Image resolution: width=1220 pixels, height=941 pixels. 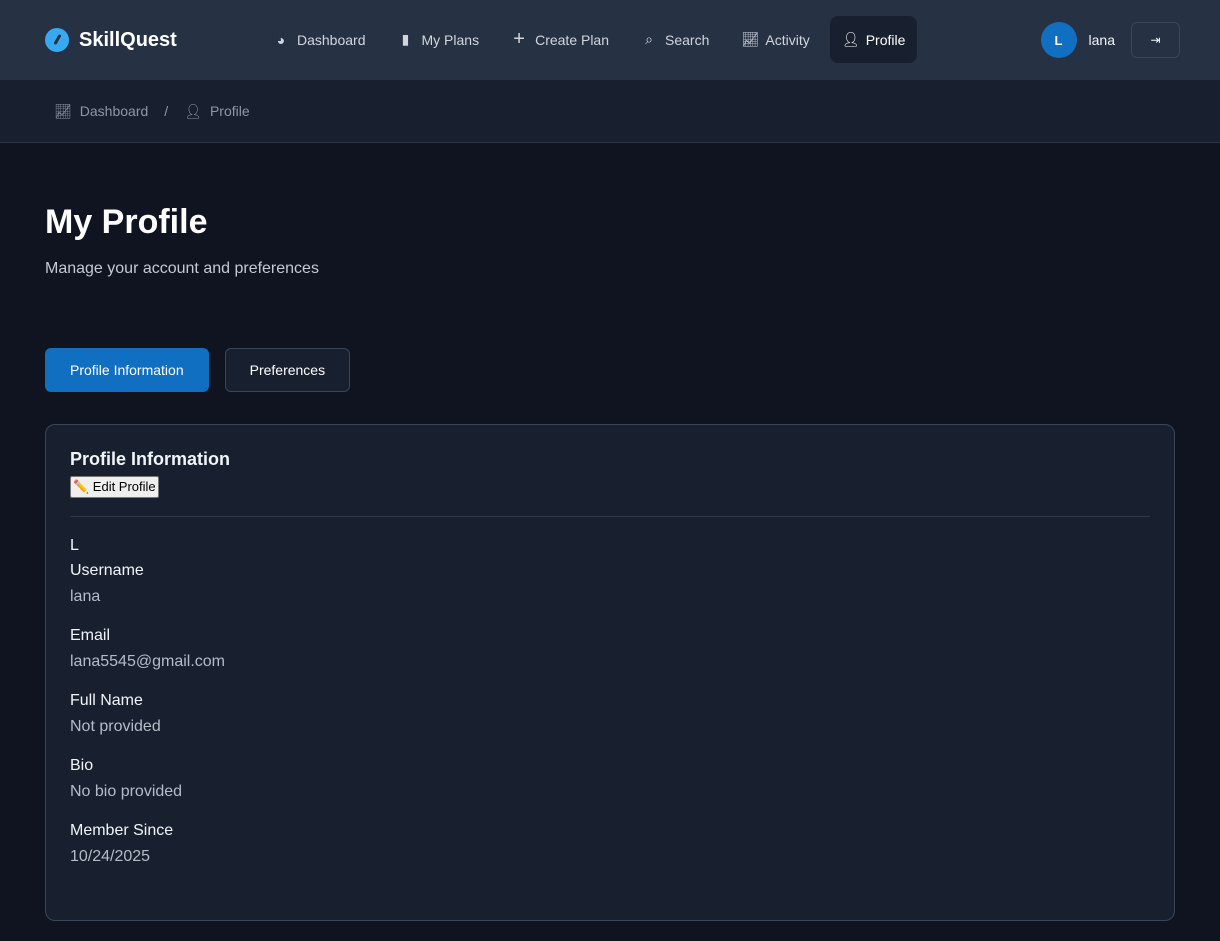 I want to click on nav-create-plan: + Create Plan, so click(x=560, y=39).